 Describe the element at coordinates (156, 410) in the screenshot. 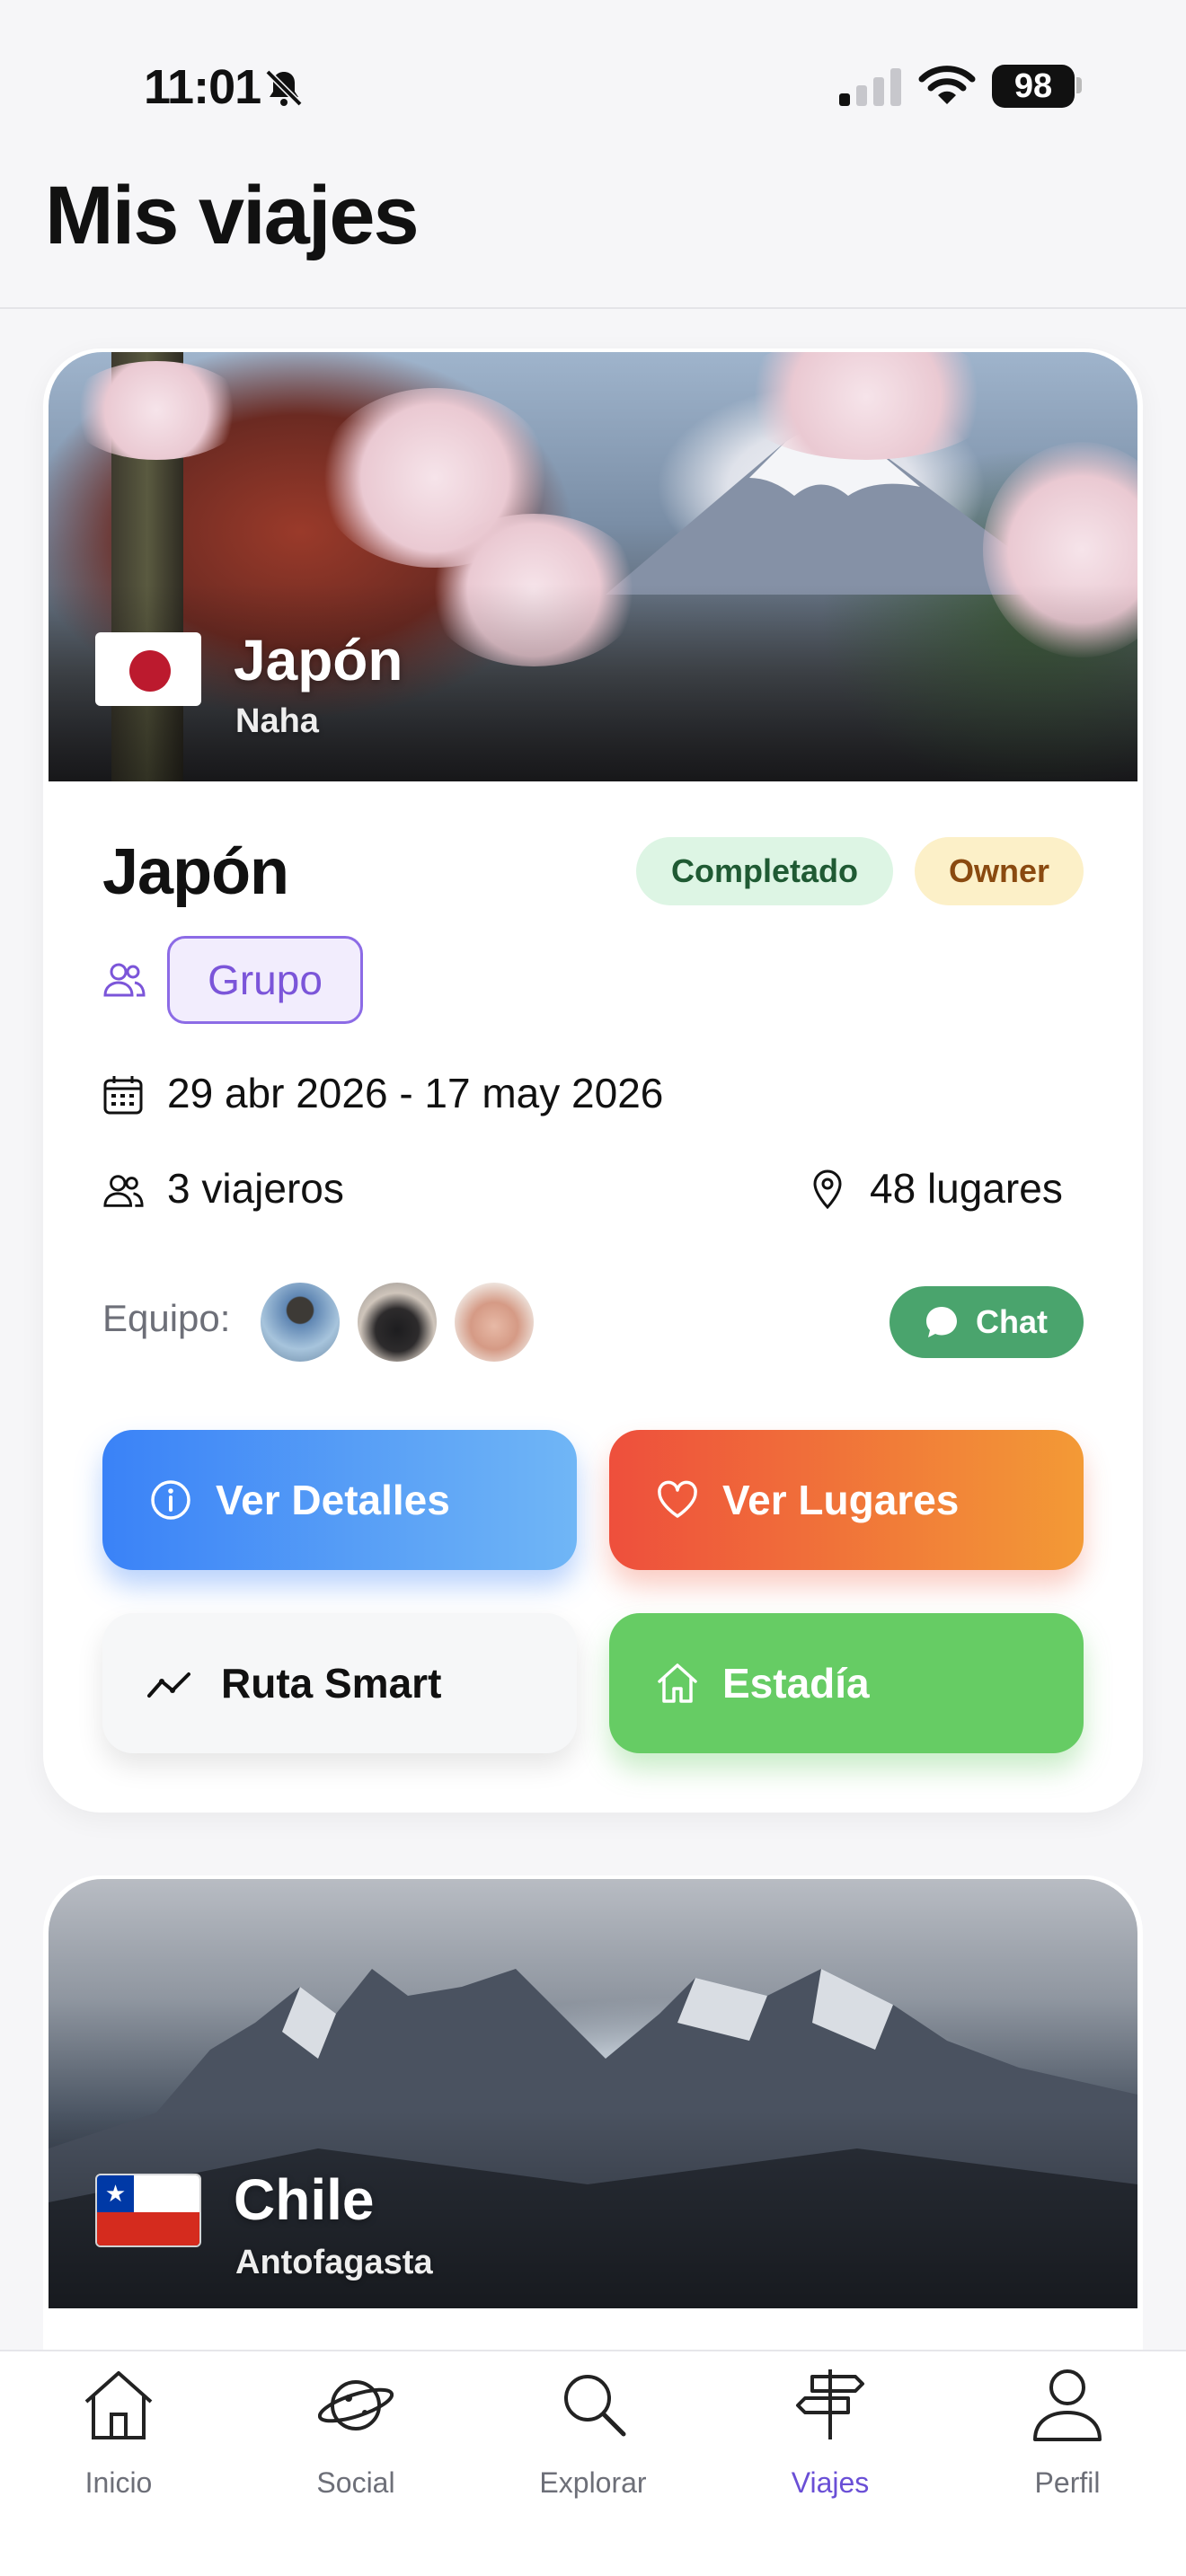

I see `blossom-cluster` at that location.